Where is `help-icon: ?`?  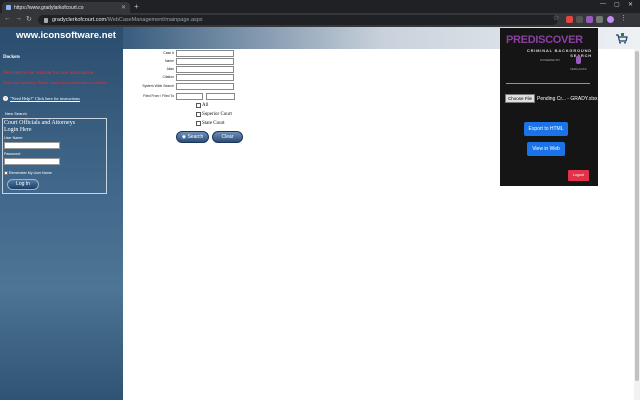
help-icon: ? is located at coordinates (5, 98).